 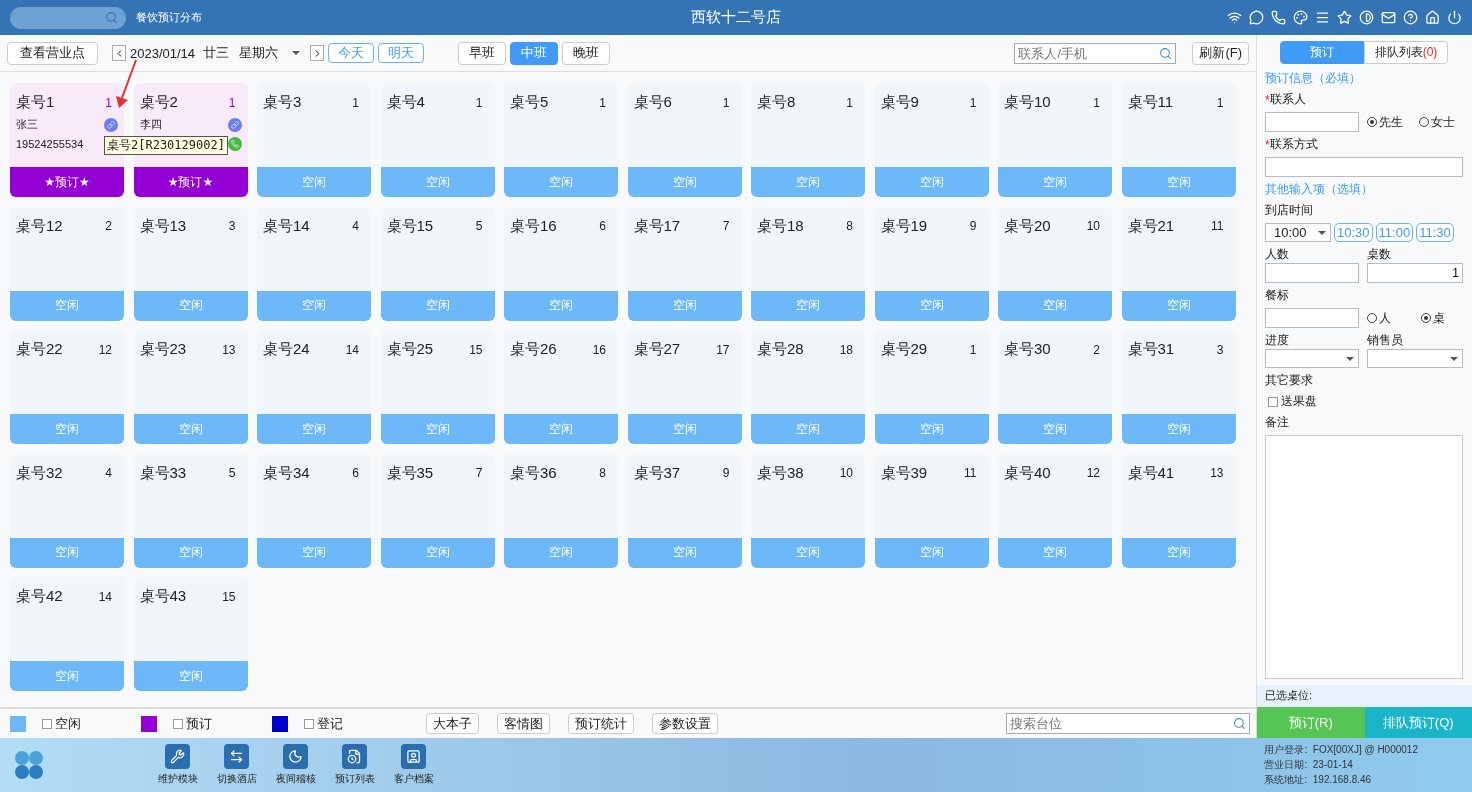 What do you see at coordinates (657, 349) in the screenshot?
I see `table-name: 桌号27` at bounding box center [657, 349].